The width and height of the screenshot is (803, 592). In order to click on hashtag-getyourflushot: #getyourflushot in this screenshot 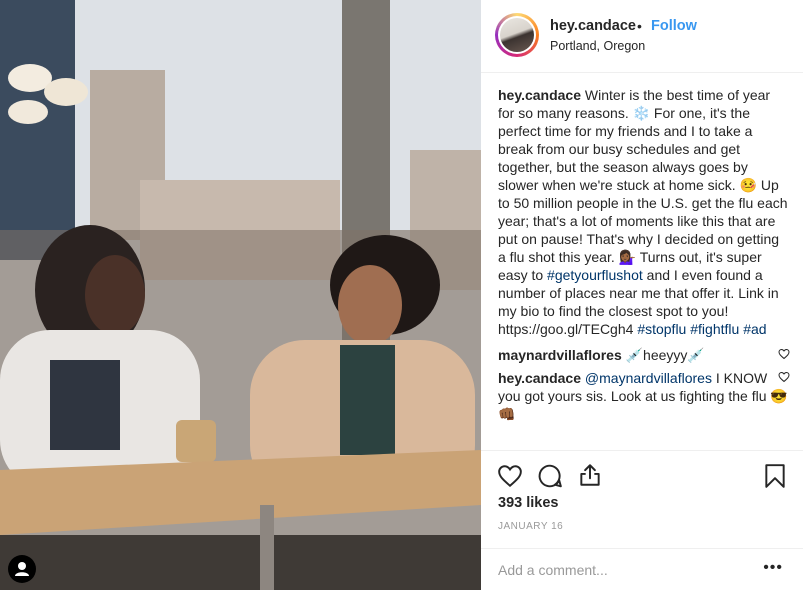, I will do `click(595, 275)`.